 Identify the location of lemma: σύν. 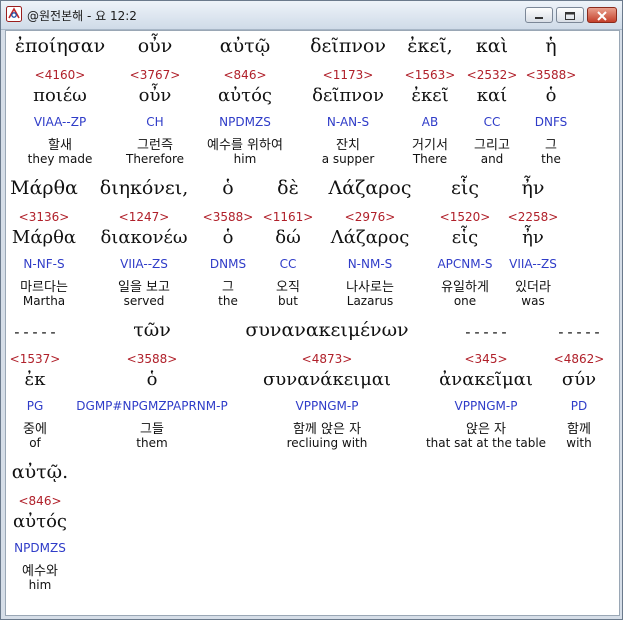
(579, 379).